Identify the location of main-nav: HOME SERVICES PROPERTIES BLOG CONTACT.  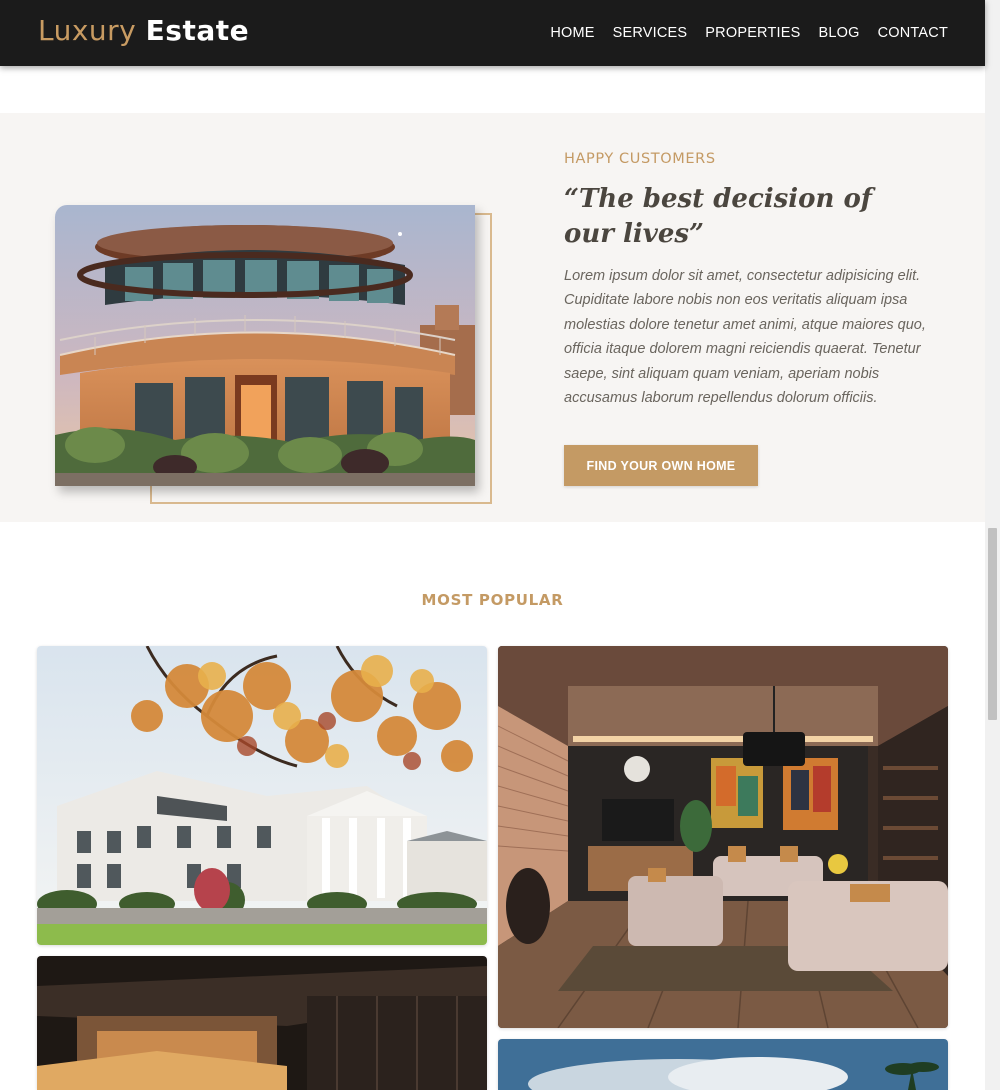
(749, 33).